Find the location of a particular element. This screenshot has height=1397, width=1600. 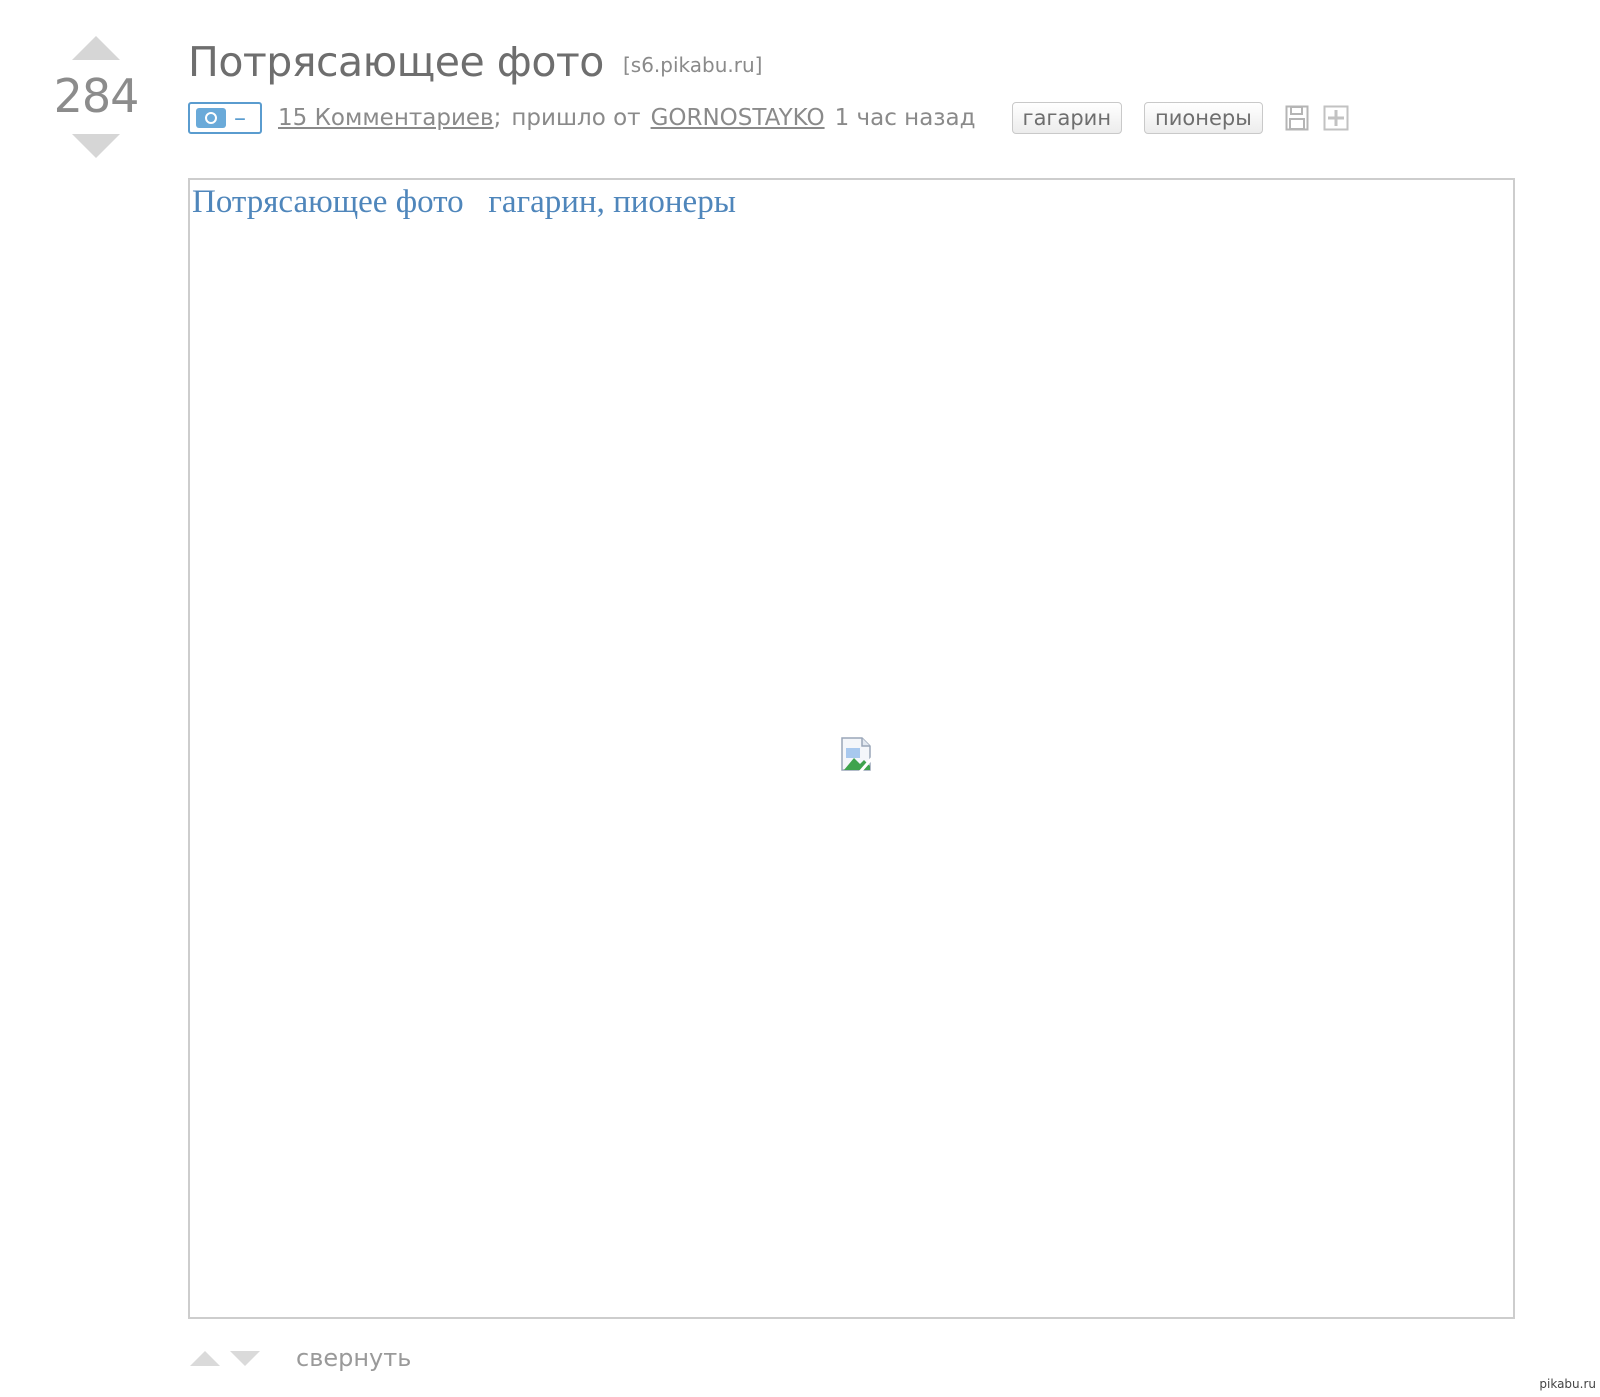

rating-counter: 284 is located at coordinates (96, 96).